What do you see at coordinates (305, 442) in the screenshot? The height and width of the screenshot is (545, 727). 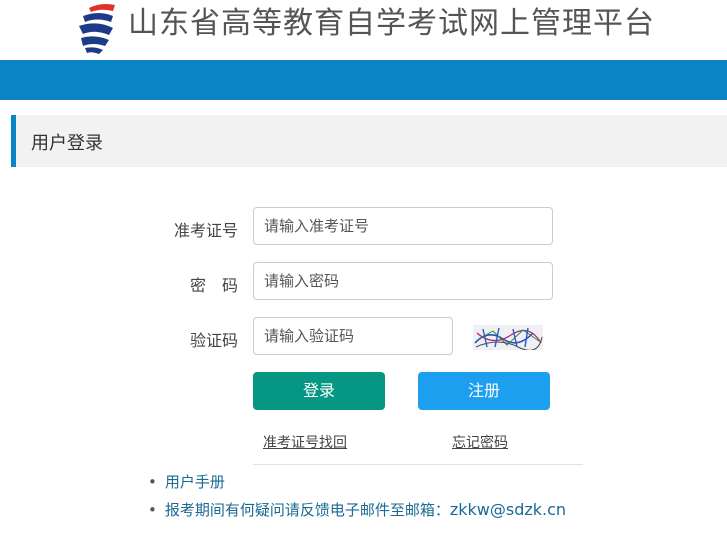 I see `recover-exam-no-link: 准考证号找回` at bounding box center [305, 442].